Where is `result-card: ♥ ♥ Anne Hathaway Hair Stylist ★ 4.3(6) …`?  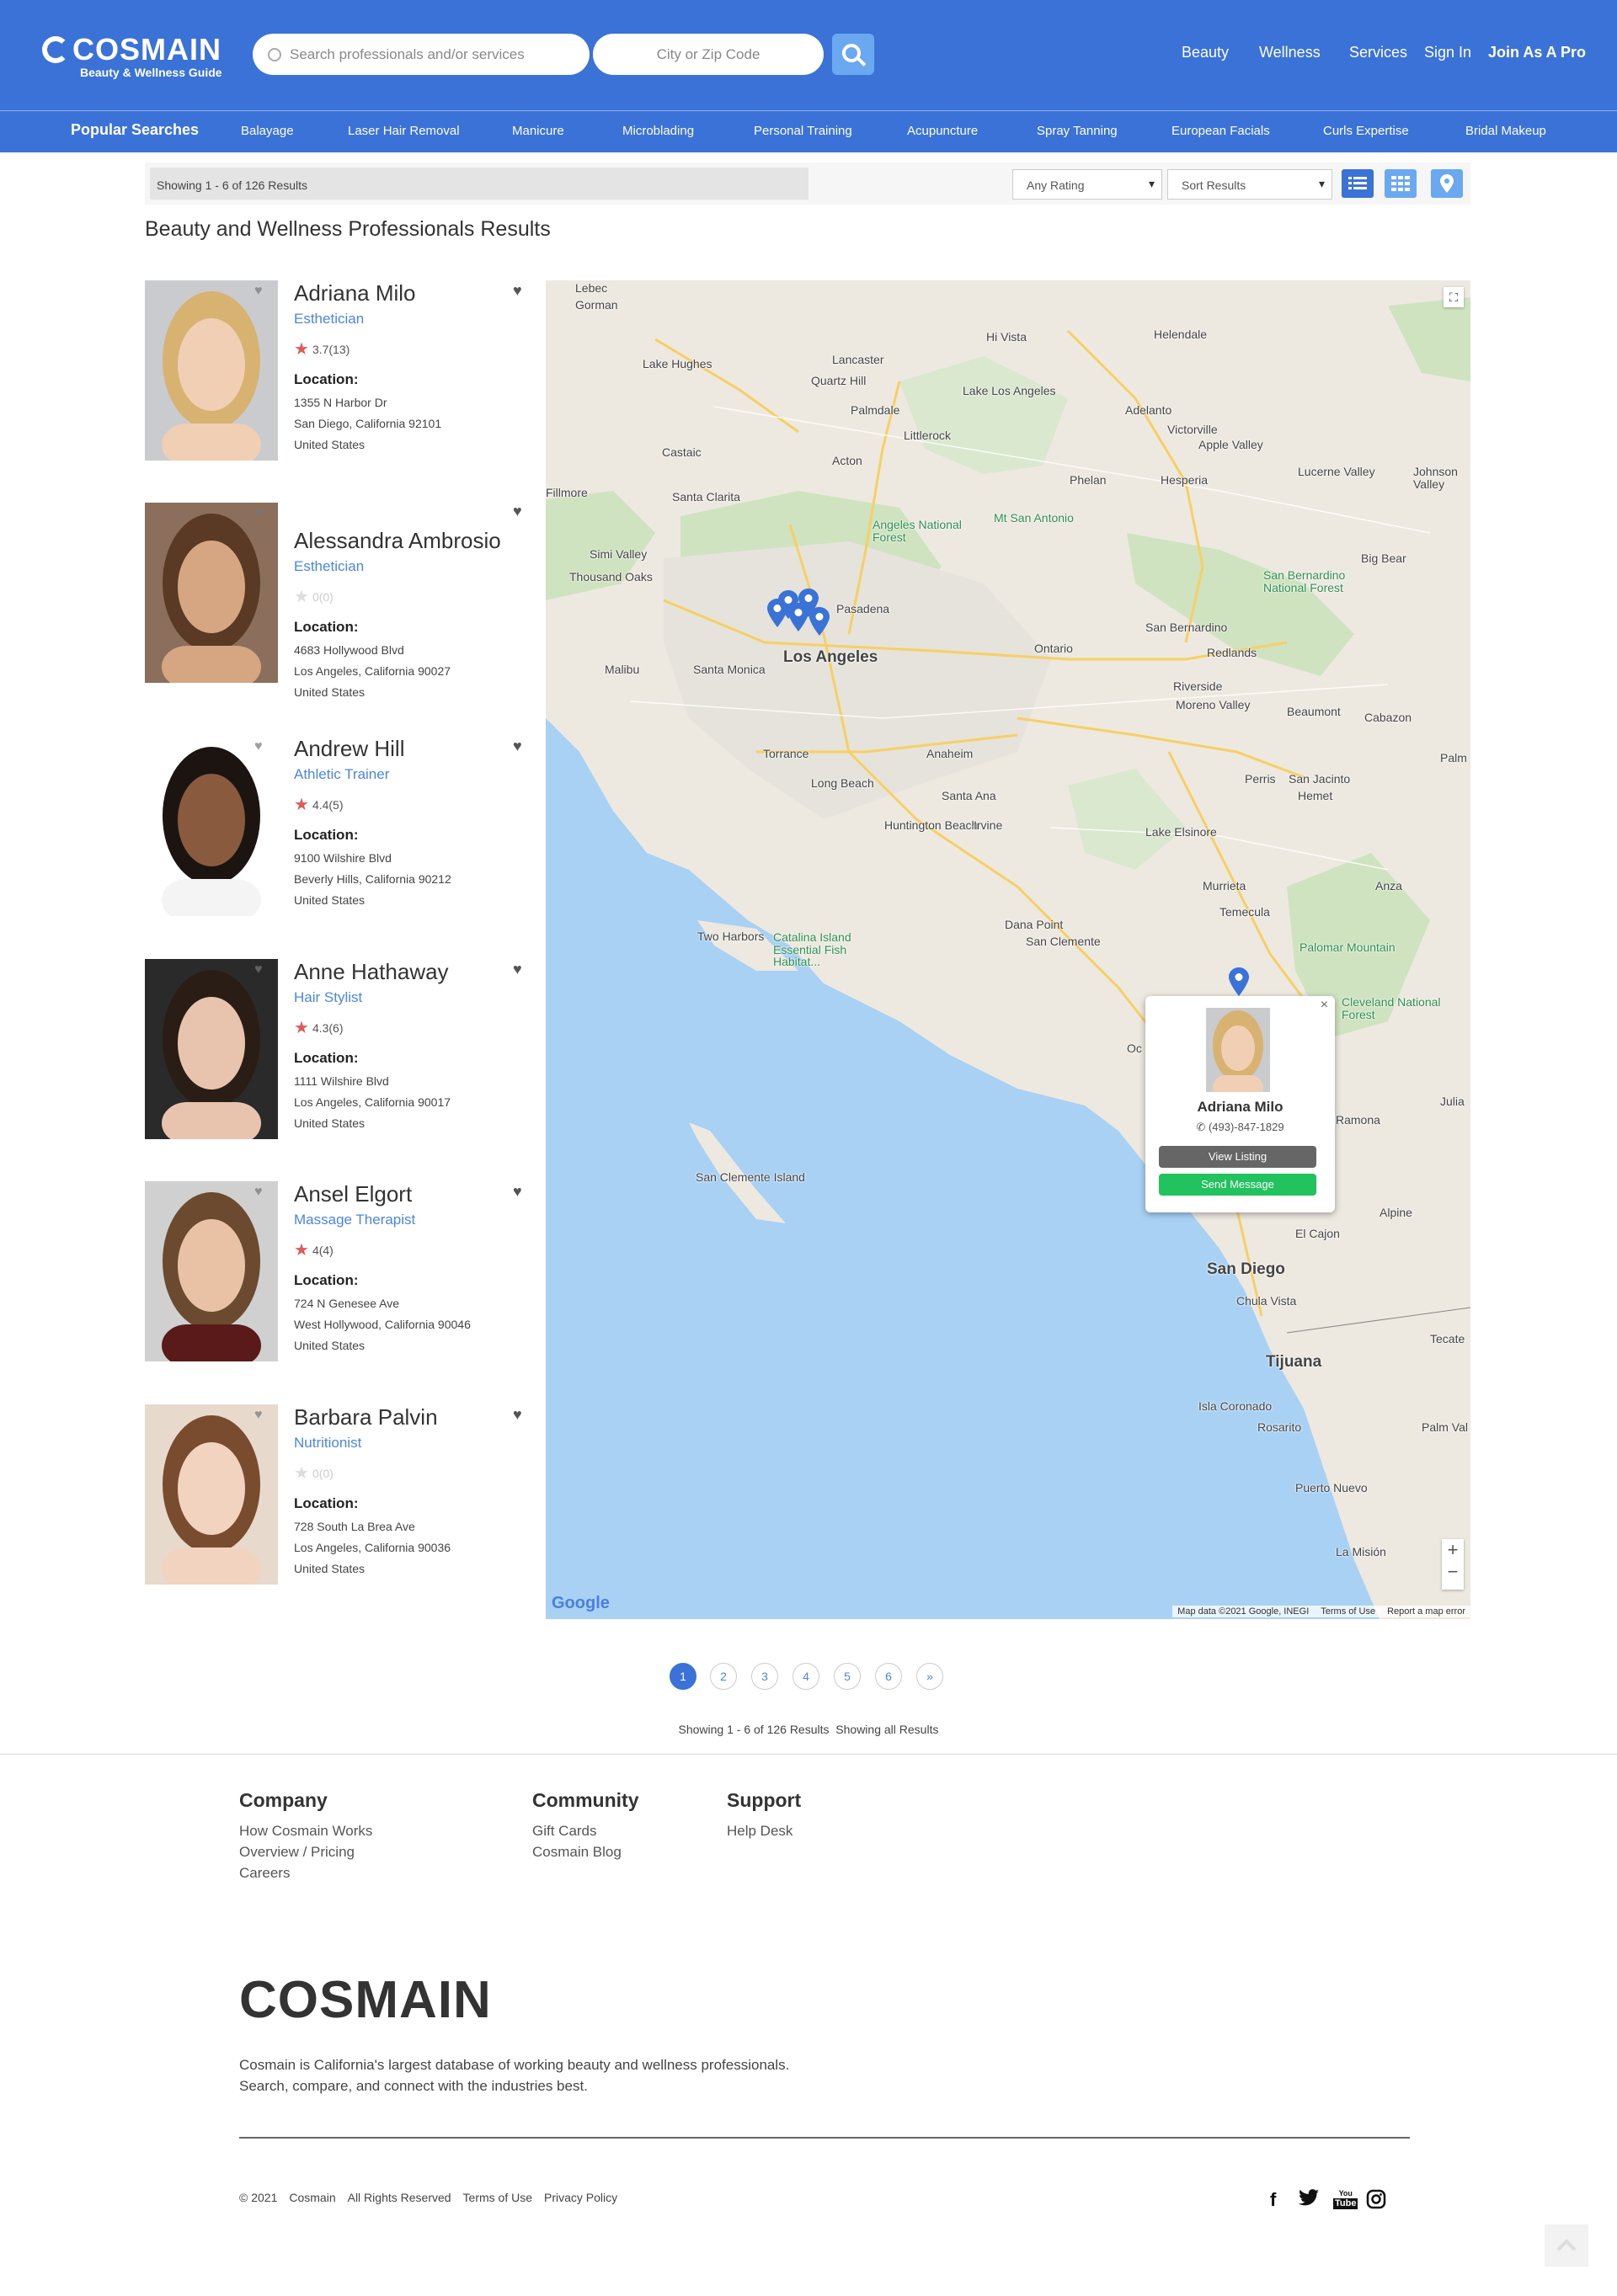
result-card: ♥ ♥ Anne Hathaway Hair Stylist ★ 4.3(6) … is located at coordinates (338, 1049).